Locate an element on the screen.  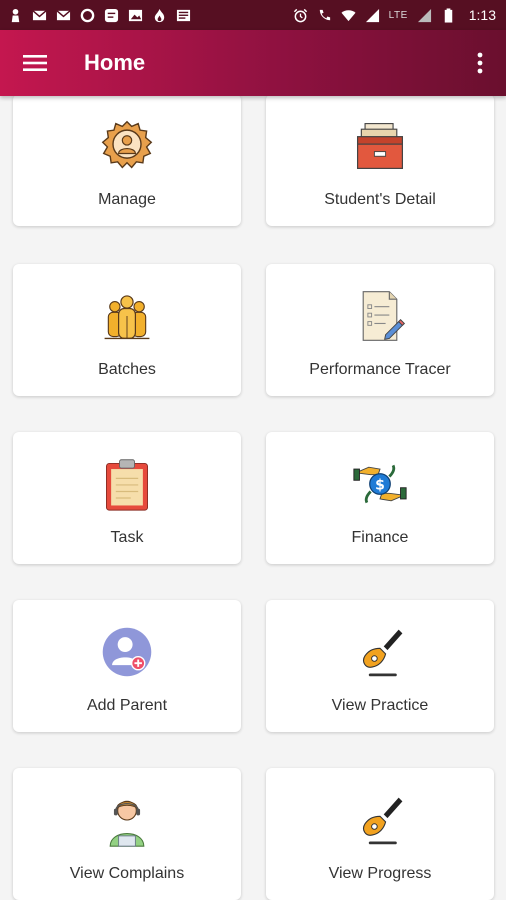
tile-label: Task is located at coordinates (127, 537).